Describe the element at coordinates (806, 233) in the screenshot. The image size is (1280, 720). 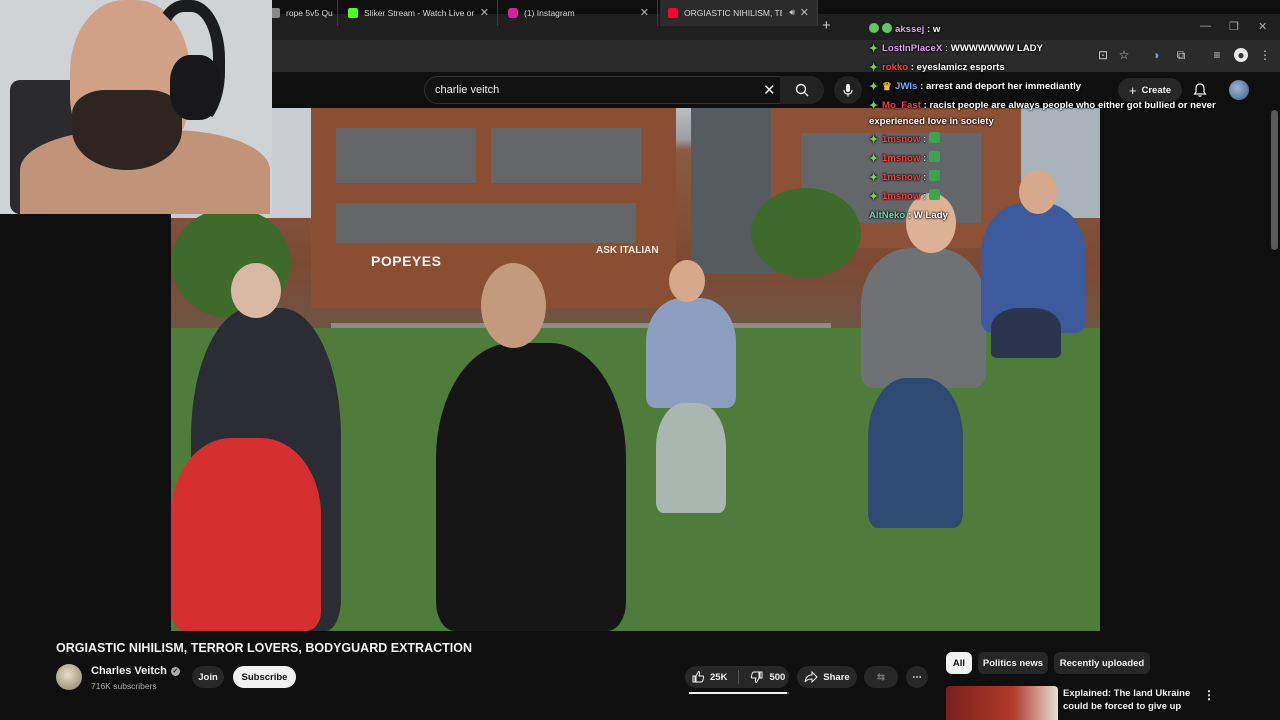
I see `video-scene-tree` at that location.